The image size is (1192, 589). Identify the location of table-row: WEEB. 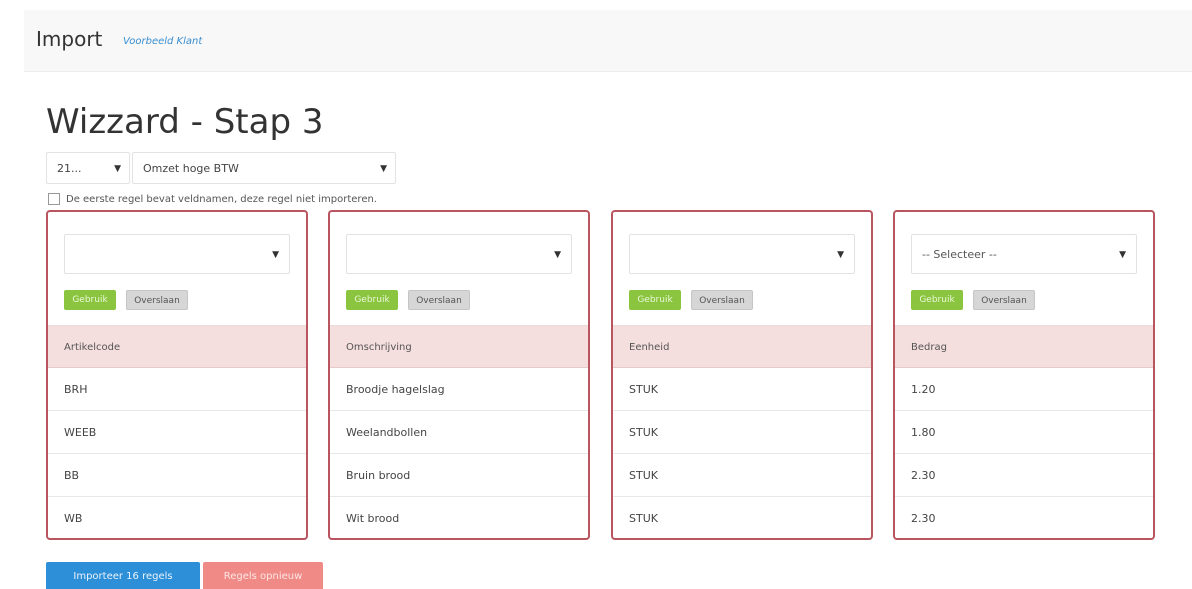
(177, 432).